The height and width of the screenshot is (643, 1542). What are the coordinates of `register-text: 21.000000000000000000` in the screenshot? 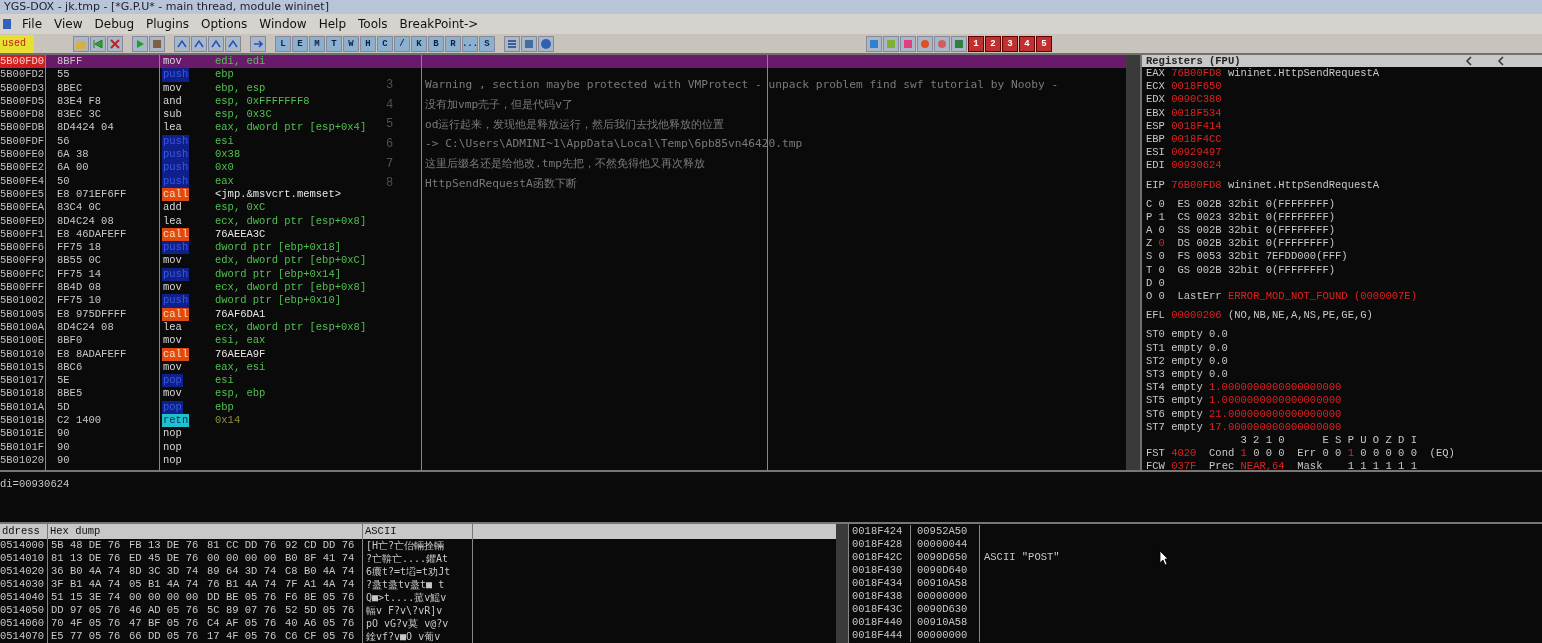 It's located at (1275, 413).